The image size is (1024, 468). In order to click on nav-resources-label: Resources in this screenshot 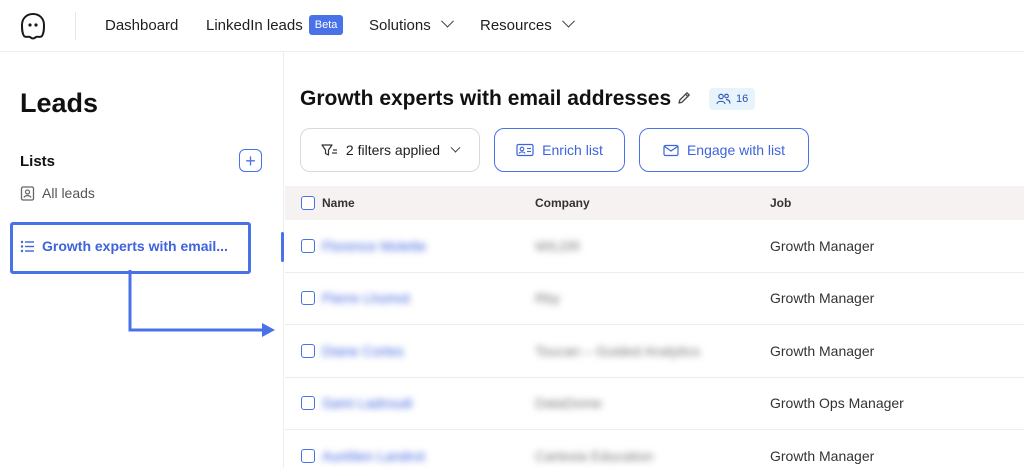, I will do `click(516, 25)`.